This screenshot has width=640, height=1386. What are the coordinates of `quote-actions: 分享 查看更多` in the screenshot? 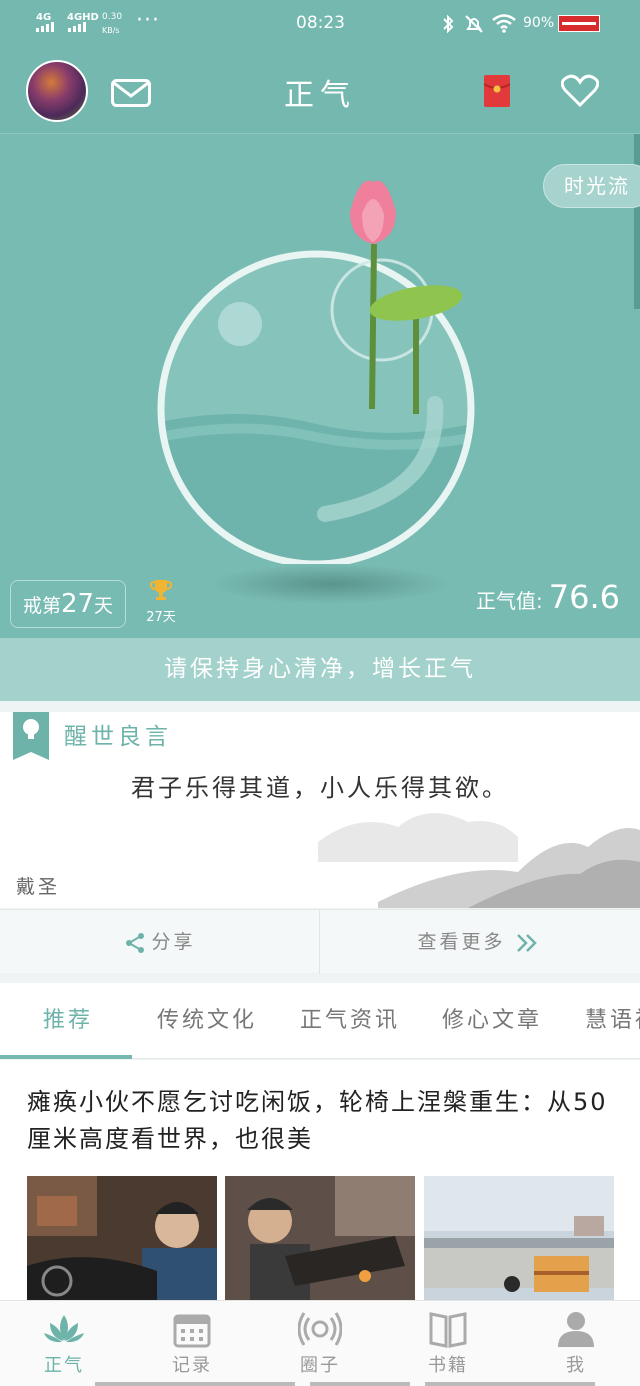 It's located at (320, 941).